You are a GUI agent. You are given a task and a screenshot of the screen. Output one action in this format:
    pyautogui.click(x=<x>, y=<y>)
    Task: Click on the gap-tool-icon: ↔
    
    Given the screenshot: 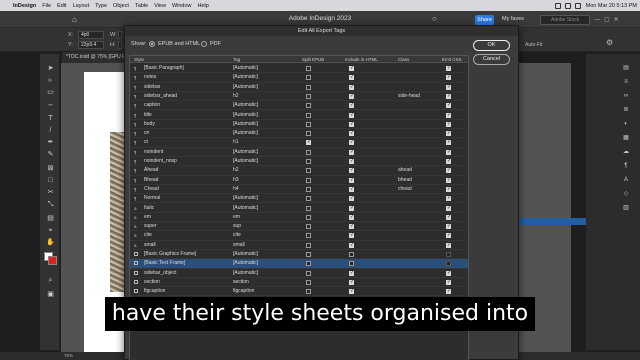 What is the action you would take?
    pyautogui.click(x=50, y=104)
    